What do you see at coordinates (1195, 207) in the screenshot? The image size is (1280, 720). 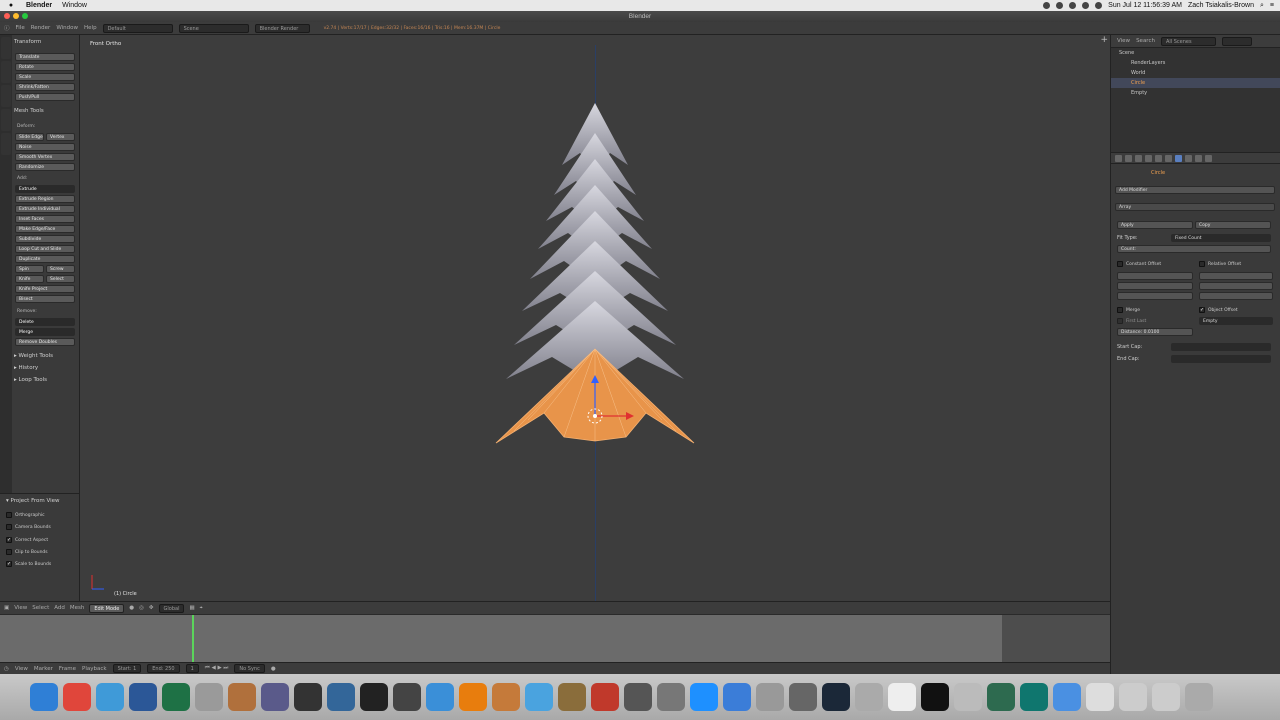 I see `modifier-header: Array` at bounding box center [1195, 207].